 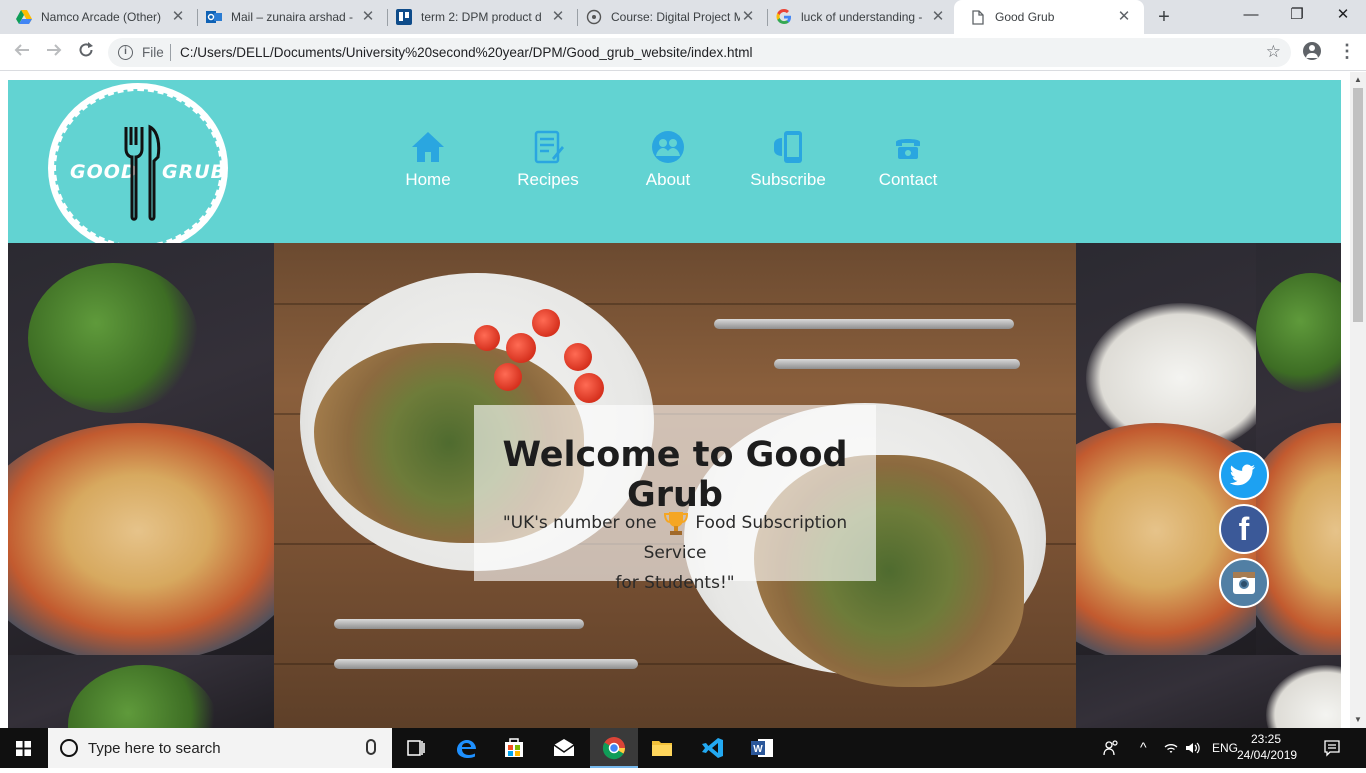 I want to click on mail-button, so click(x=564, y=748).